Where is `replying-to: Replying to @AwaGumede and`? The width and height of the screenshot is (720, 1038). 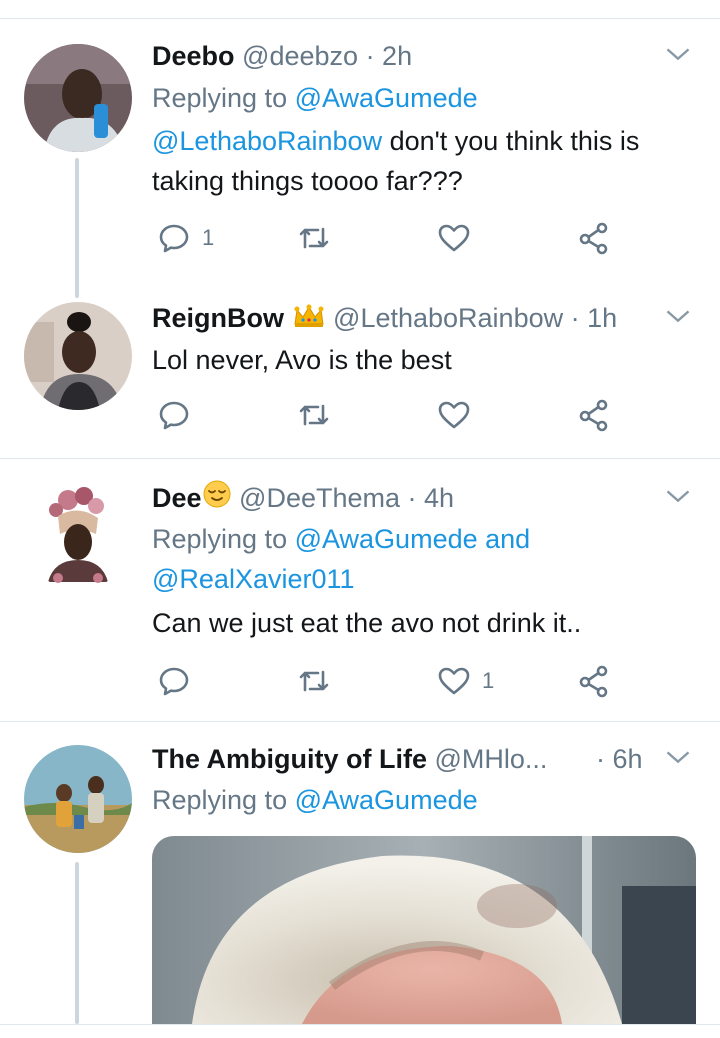
replying-to: Replying to @AwaGumede and is located at coordinates (421, 539).